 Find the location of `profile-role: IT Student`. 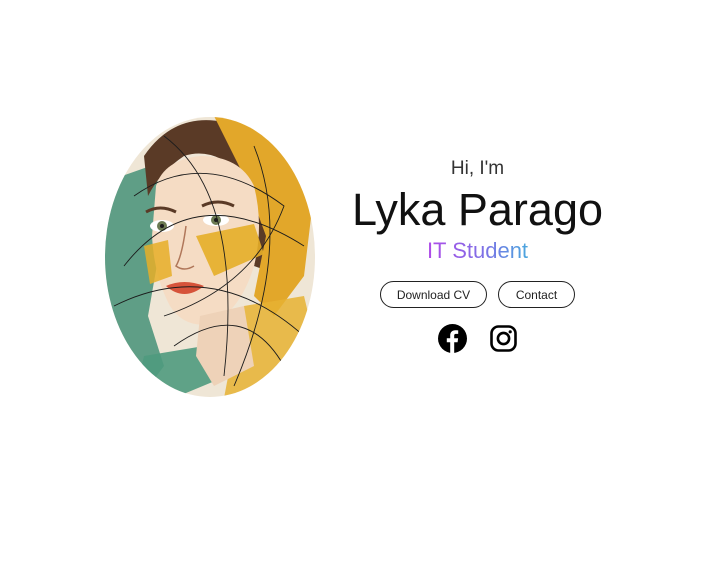

profile-role: IT Student is located at coordinates (477, 250).